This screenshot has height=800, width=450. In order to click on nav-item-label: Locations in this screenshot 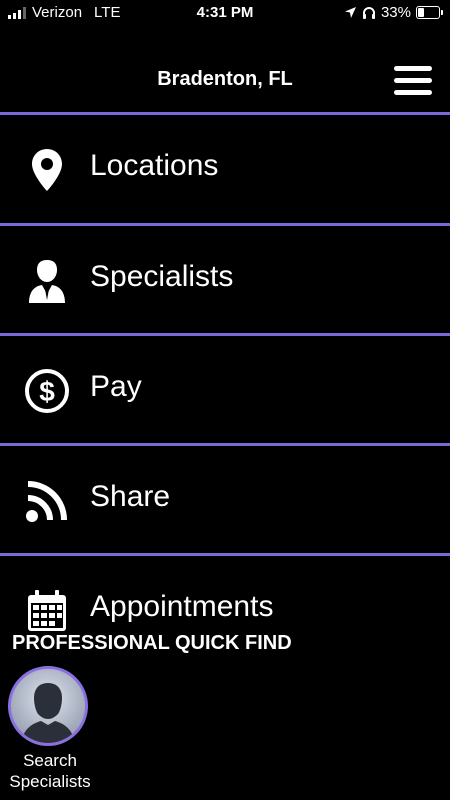, I will do `click(154, 165)`.